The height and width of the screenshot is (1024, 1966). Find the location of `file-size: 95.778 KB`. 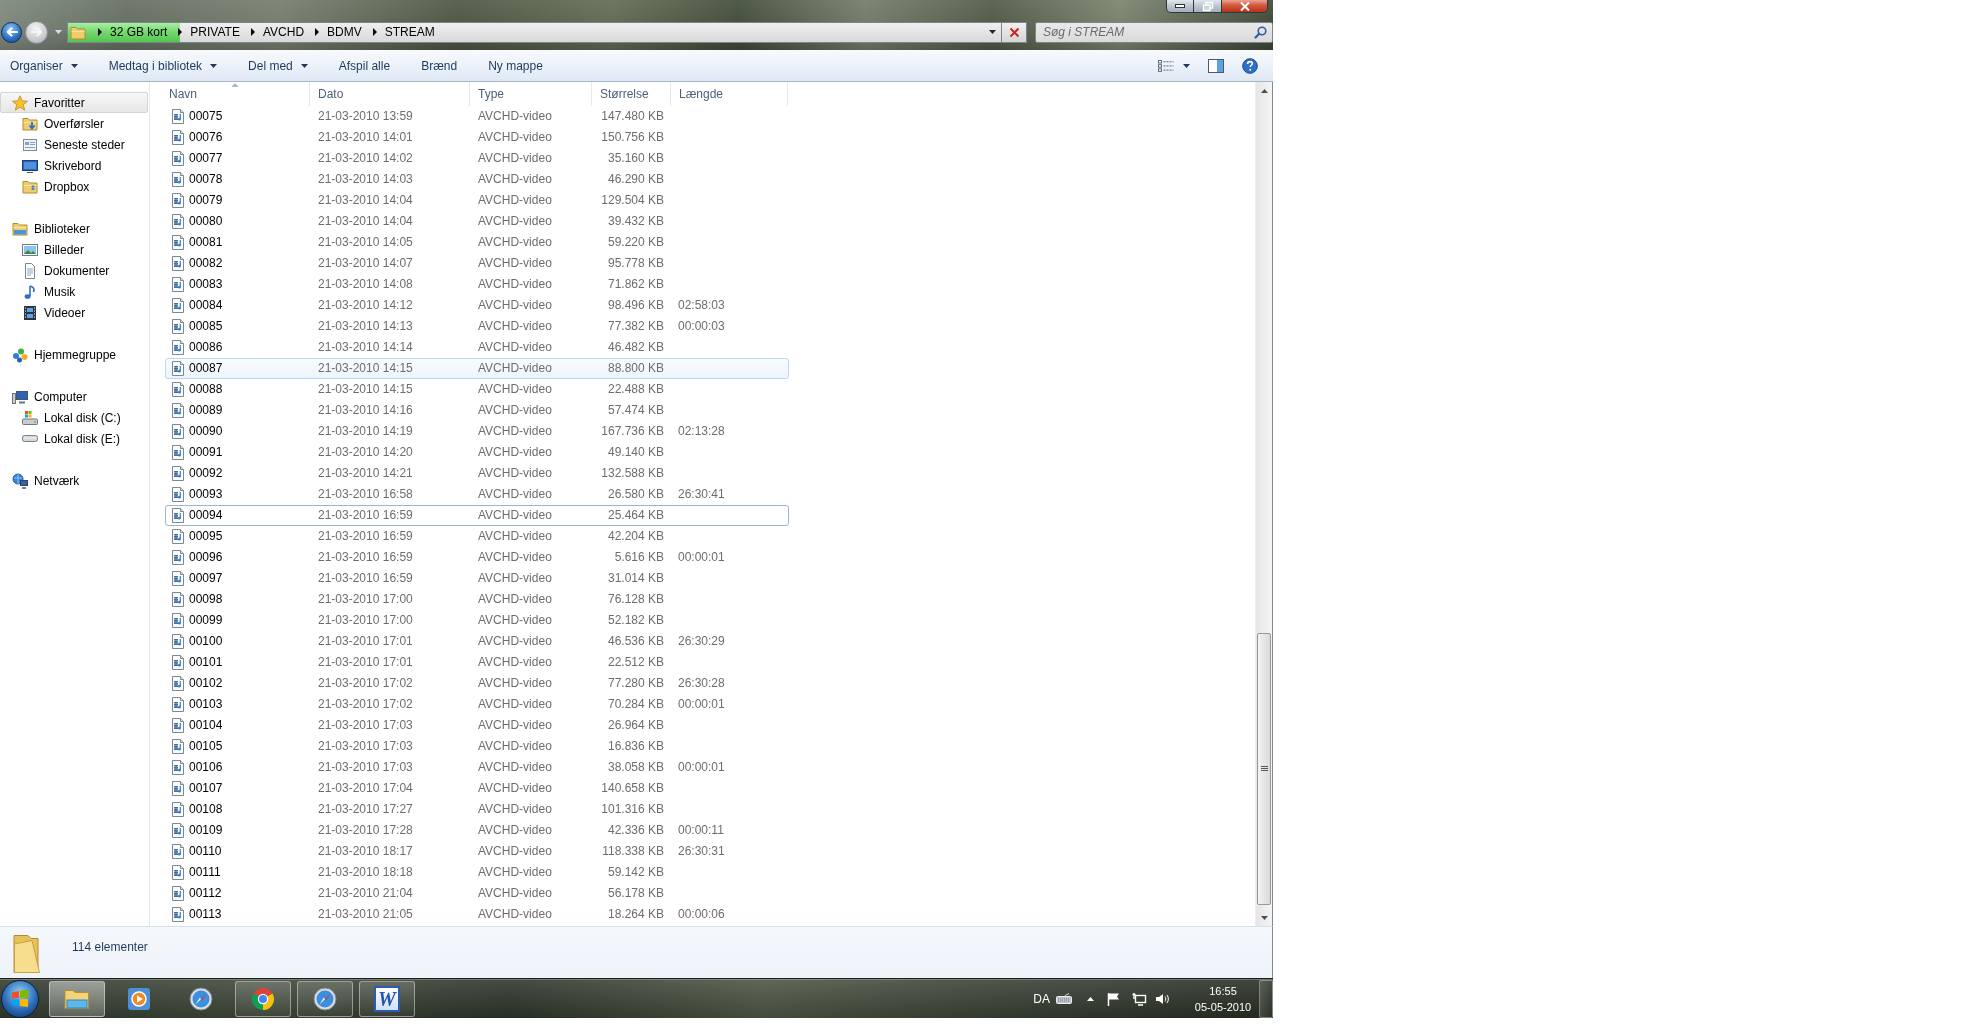

file-size: 95.778 KB is located at coordinates (635, 263).